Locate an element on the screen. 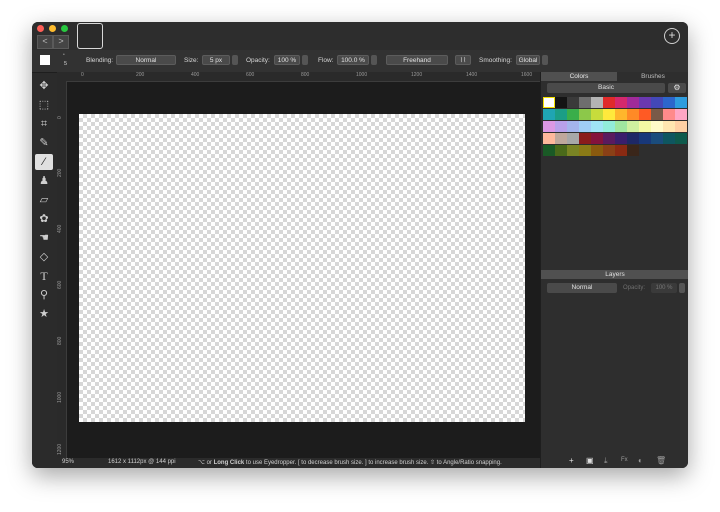 Image resolution: width=720 pixels, height=512 pixels. zoom-window-button is located at coordinates (64, 28).